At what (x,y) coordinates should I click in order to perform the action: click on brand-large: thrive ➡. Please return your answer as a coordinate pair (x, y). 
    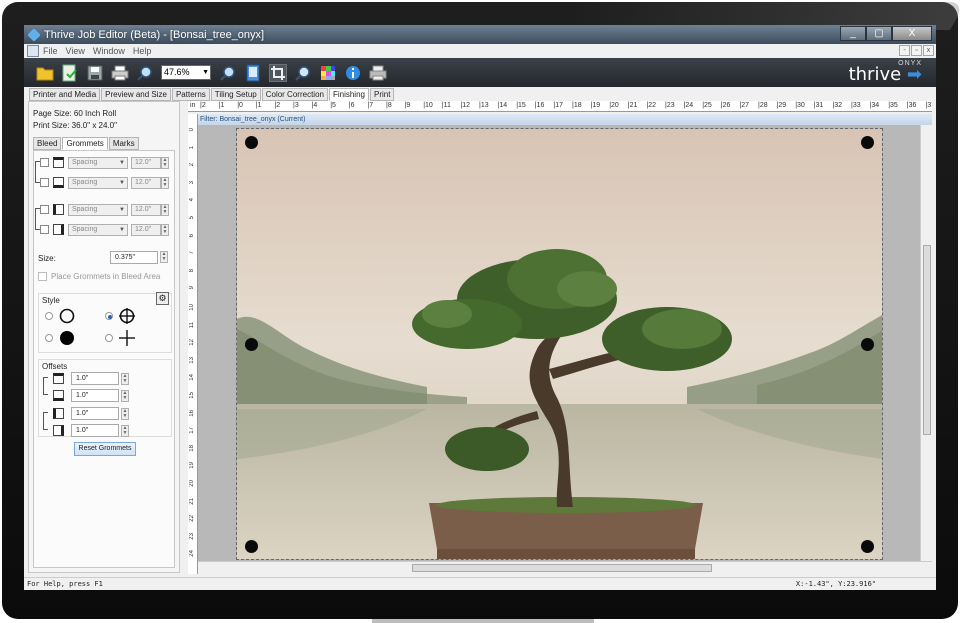
    Looking at the image, I should click on (885, 74).